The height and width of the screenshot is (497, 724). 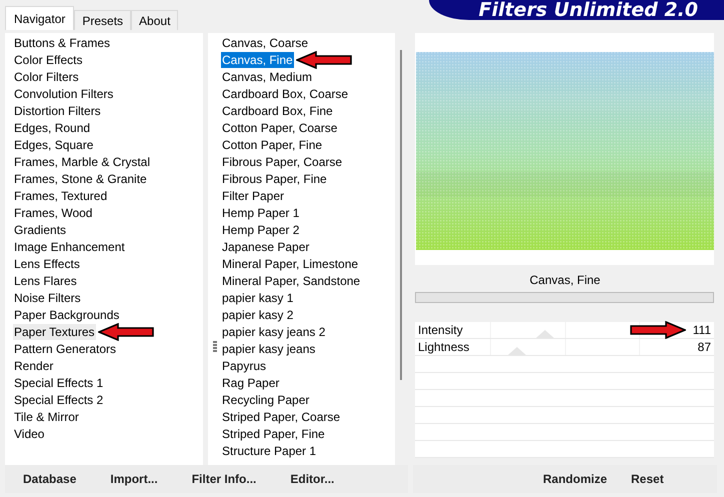 What do you see at coordinates (257, 314) in the screenshot?
I see `list-item: papier kasy 2` at bounding box center [257, 314].